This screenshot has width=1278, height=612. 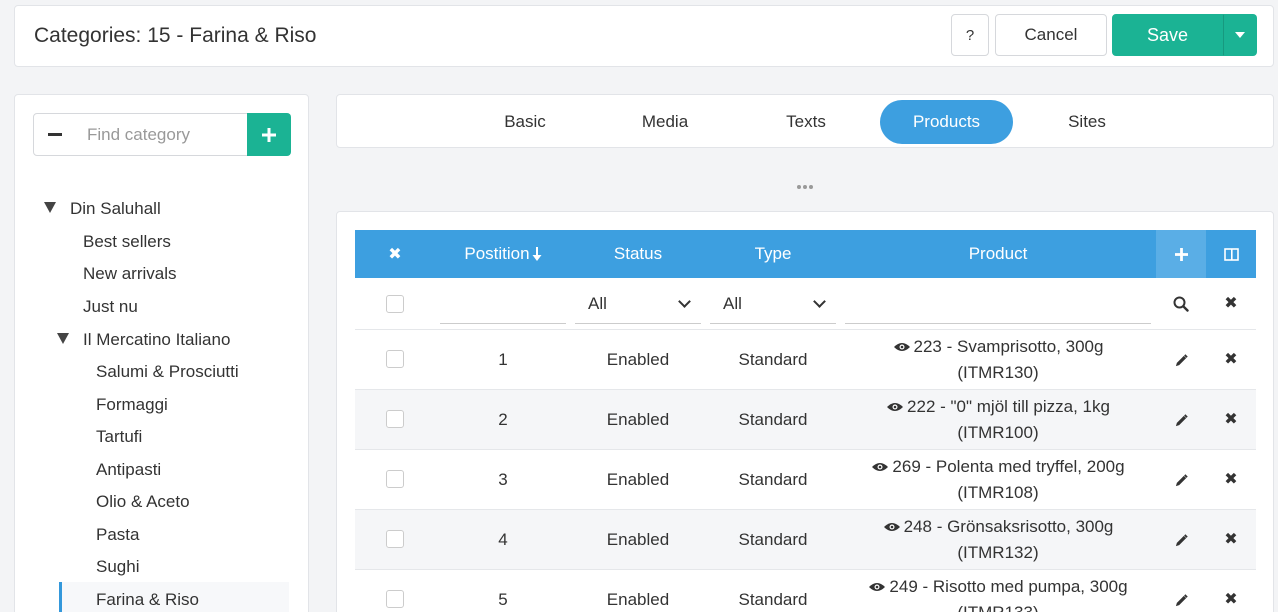 I want to click on tab-products: Products, so click(x=946, y=122).